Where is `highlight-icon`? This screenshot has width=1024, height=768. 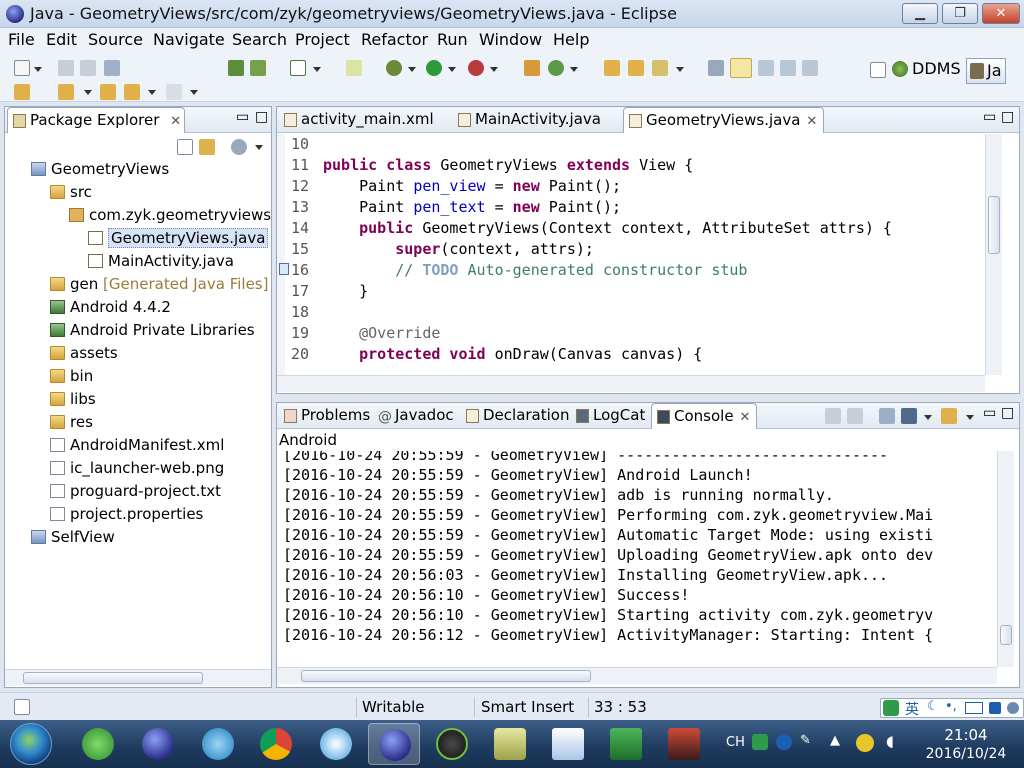 highlight-icon is located at coordinates (741, 68).